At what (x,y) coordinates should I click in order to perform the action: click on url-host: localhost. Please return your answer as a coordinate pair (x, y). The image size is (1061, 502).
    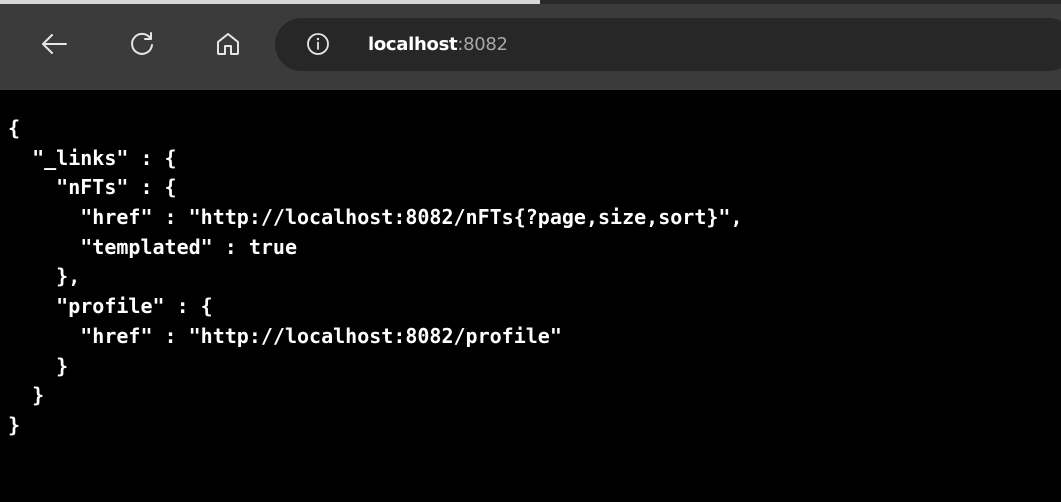
    Looking at the image, I should click on (413, 44).